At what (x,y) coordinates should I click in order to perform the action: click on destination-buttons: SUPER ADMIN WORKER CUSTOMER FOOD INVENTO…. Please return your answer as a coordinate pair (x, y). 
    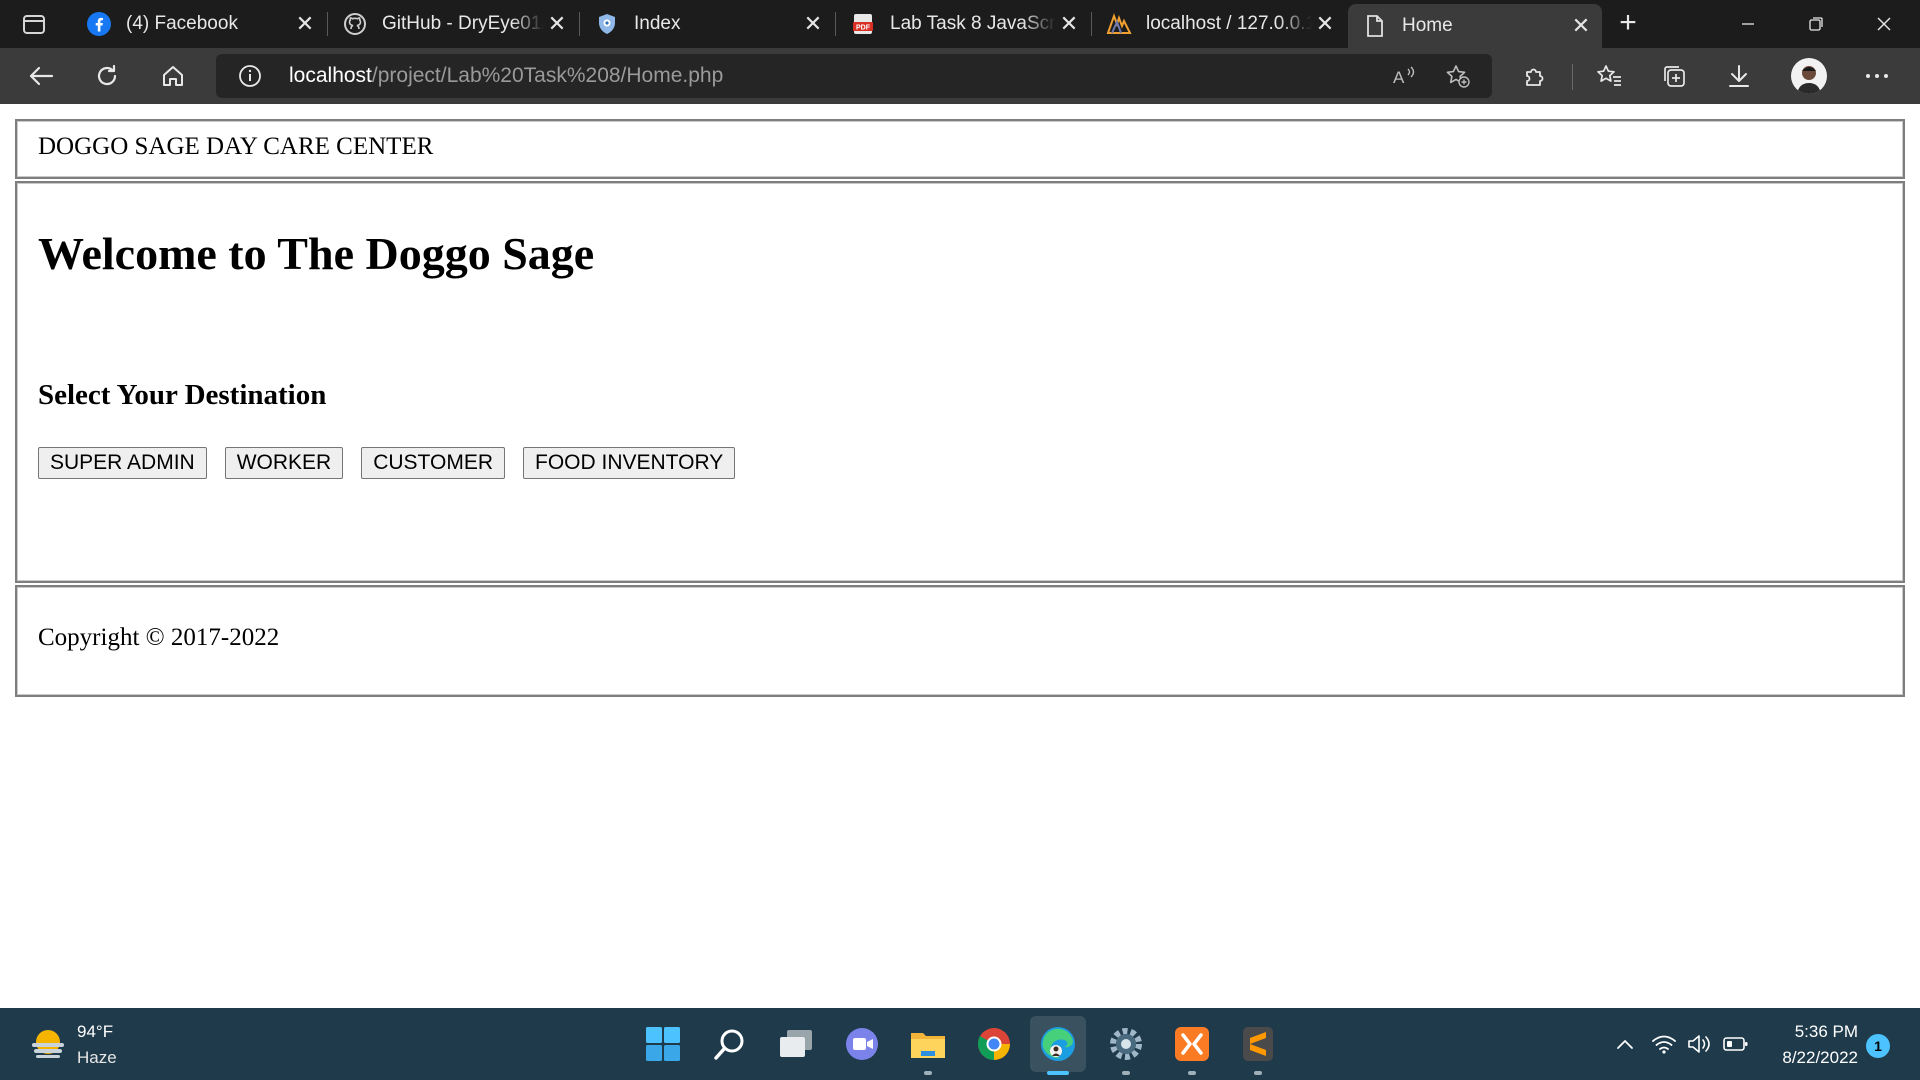
    Looking at the image, I should click on (387, 463).